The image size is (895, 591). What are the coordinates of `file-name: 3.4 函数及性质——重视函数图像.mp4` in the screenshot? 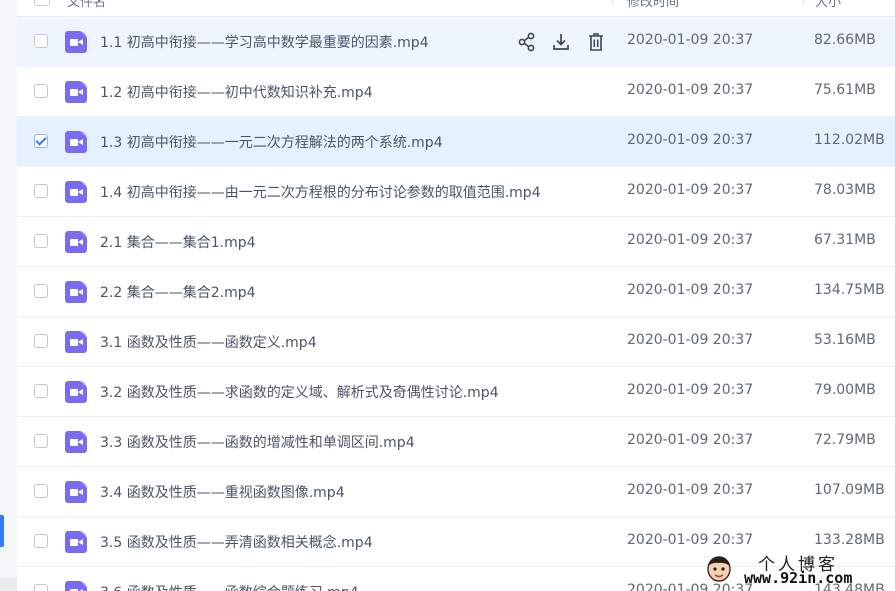 It's located at (222, 492).